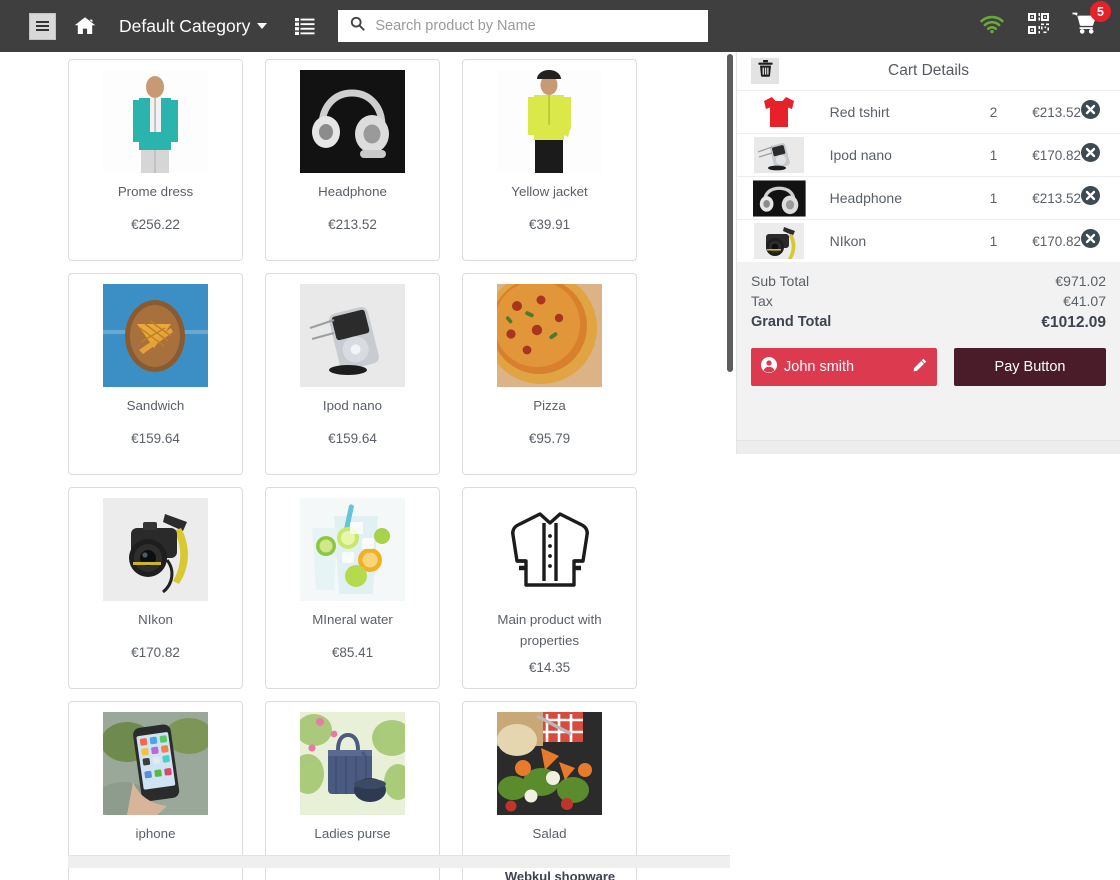 Image resolution: width=1120 pixels, height=880 pixels. I want to click on ladies-purse-photo, so click(352, 763).